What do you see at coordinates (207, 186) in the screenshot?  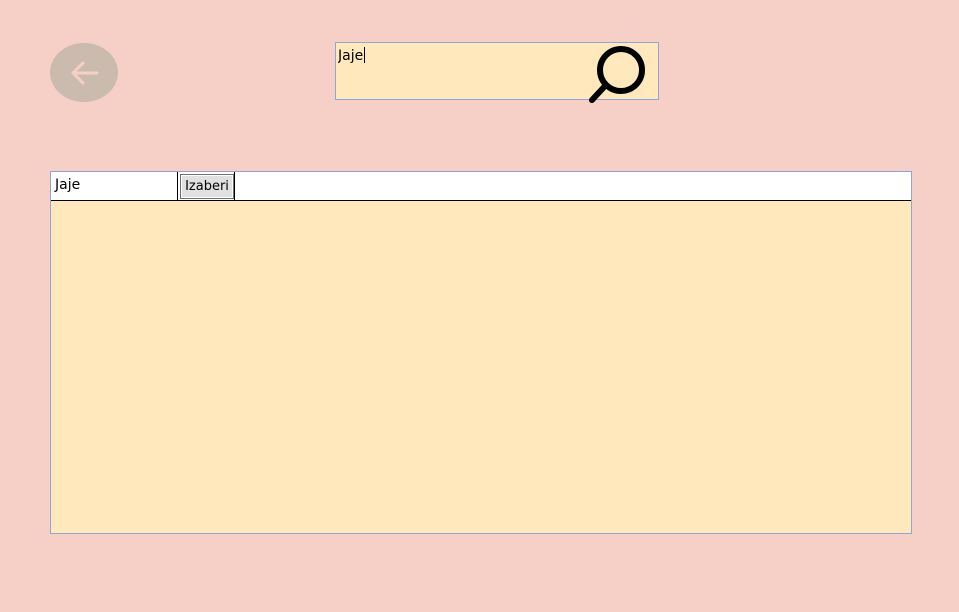 I see `select-button: Izaberi` at bounding box center [207, 186].